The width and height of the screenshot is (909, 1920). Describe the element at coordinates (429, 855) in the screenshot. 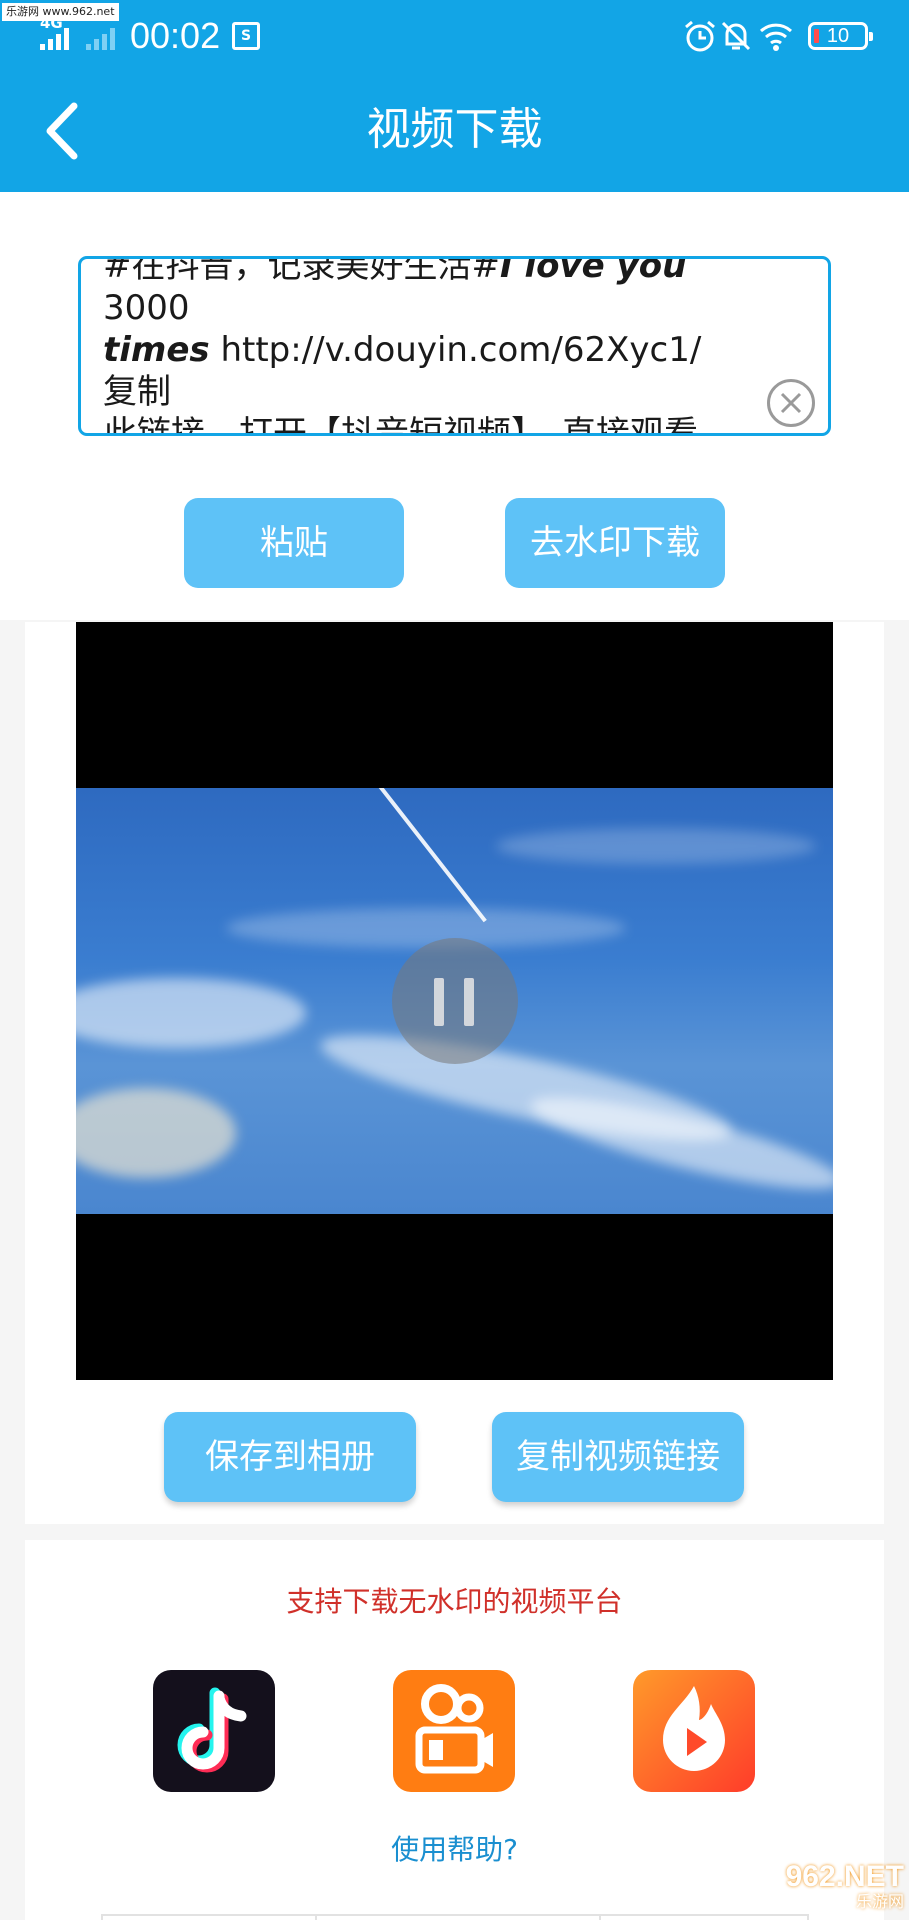

I see `contrail` at that location.